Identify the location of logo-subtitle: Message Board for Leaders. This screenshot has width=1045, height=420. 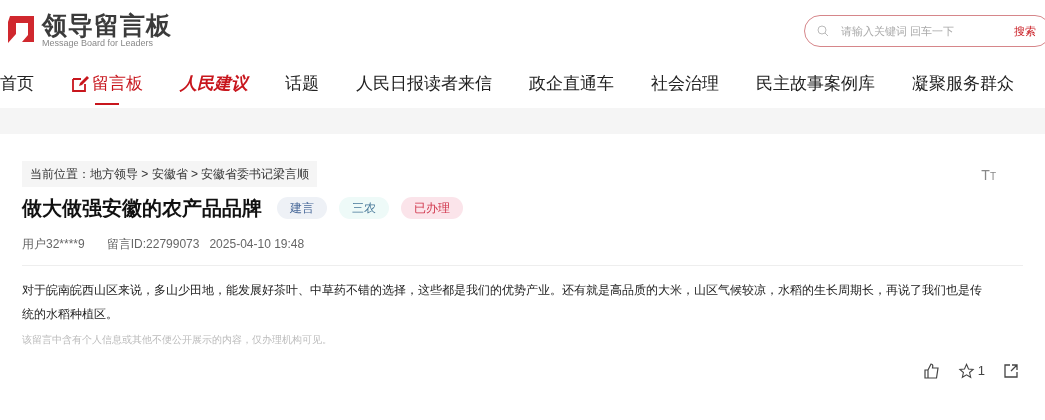
(98, 43).